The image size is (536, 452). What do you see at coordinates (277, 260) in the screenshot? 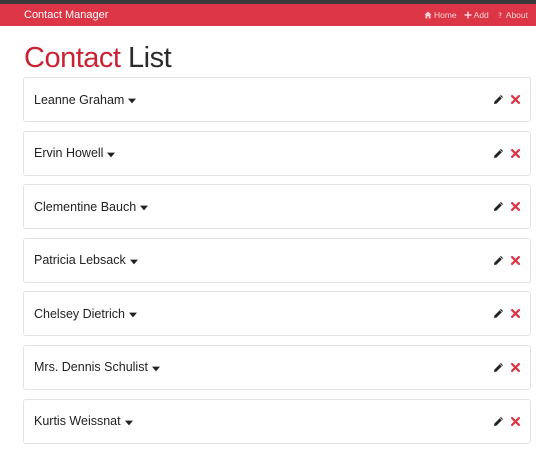
I see `contact-card: Patricia Lebsack` at bounding box center [277, 260].